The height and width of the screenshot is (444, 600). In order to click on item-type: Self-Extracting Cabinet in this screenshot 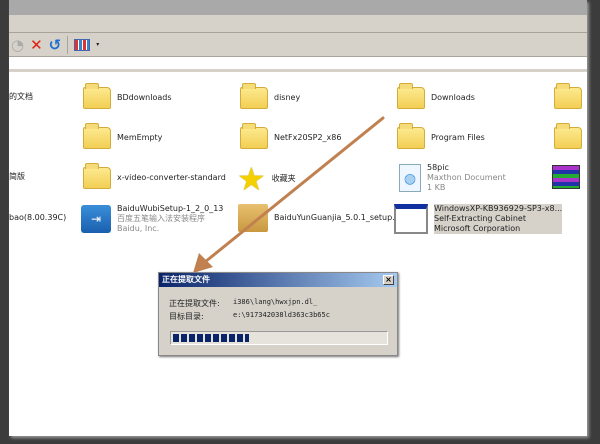, I will do `click(480, 218)`.